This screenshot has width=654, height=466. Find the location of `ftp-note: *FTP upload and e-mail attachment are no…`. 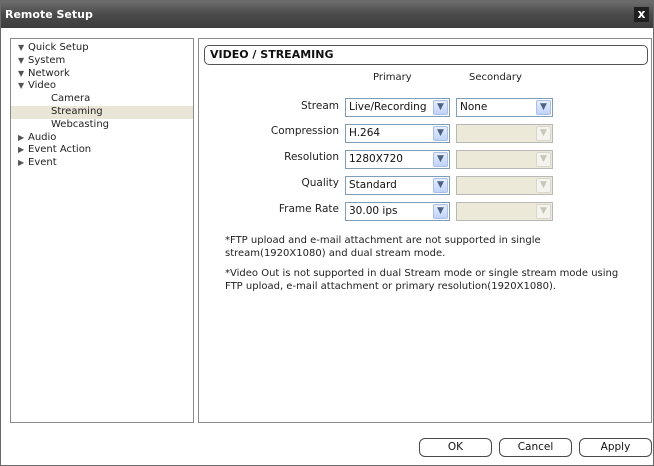

ftp-note: *FTP upload and e-mail attachment are no… is located at coordinates (383, 247).